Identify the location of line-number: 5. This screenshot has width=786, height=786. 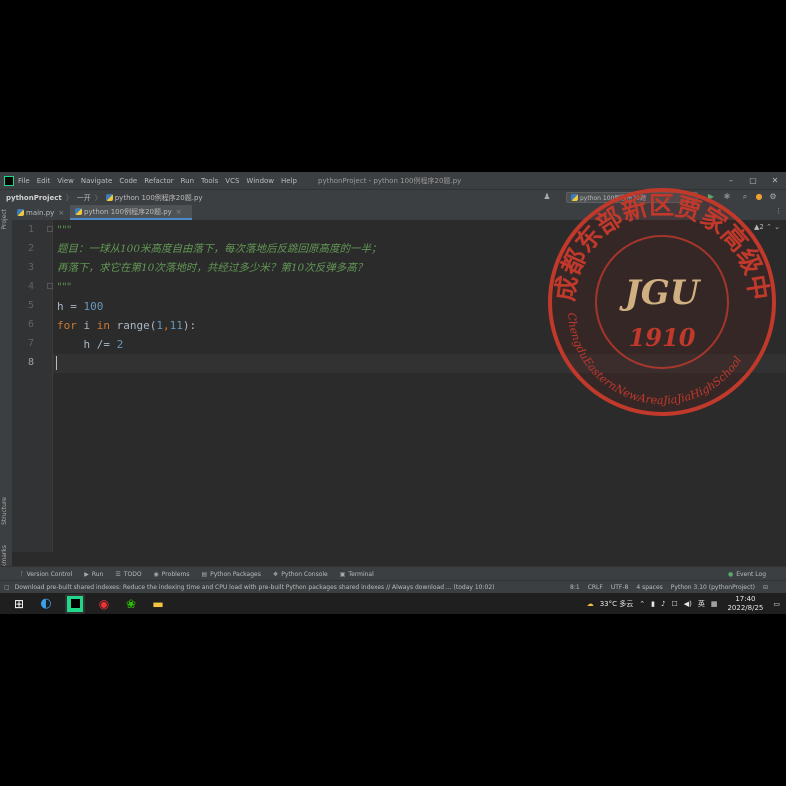
(30, 305).